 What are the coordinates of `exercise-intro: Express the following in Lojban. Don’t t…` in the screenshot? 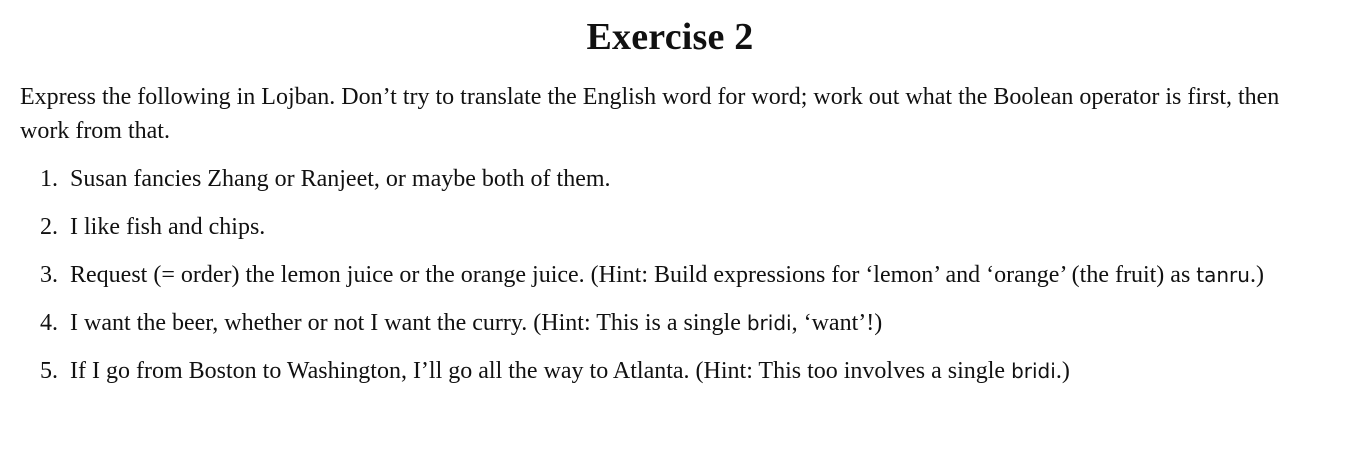 It's located at (650, 114).